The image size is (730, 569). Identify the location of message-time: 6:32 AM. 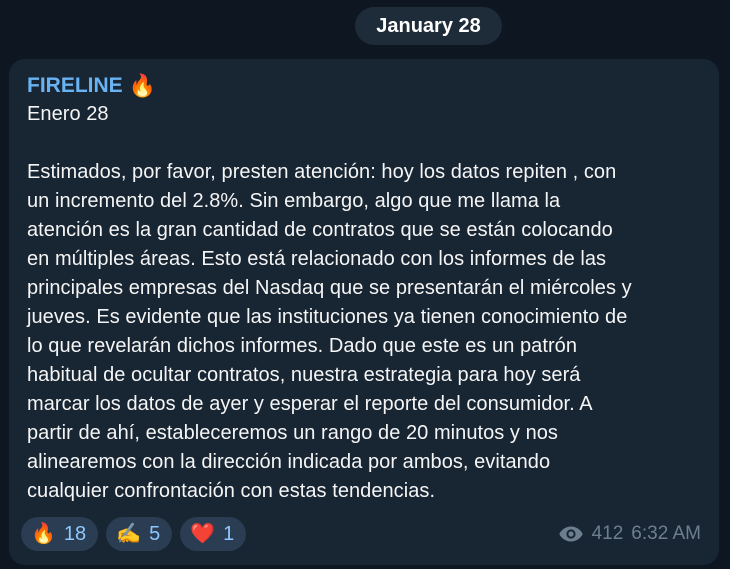
(666, 533).